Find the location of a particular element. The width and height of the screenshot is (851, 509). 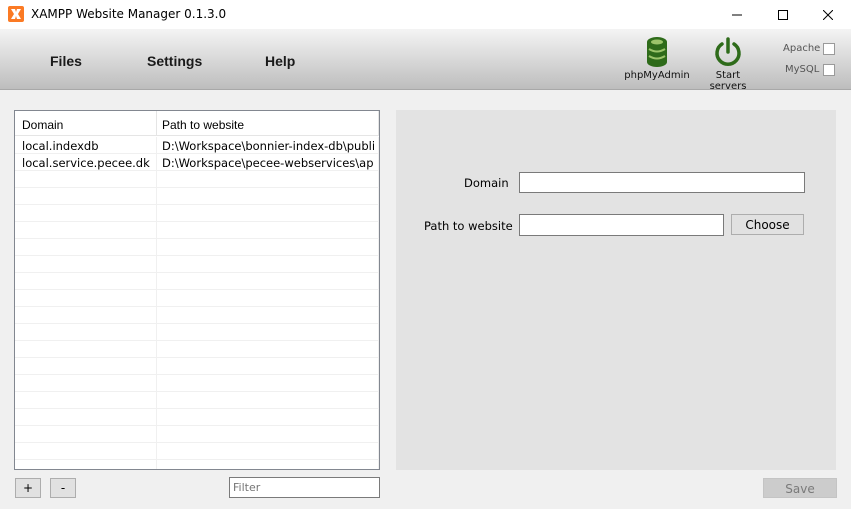

close-button is located at coordinates (828, 14).